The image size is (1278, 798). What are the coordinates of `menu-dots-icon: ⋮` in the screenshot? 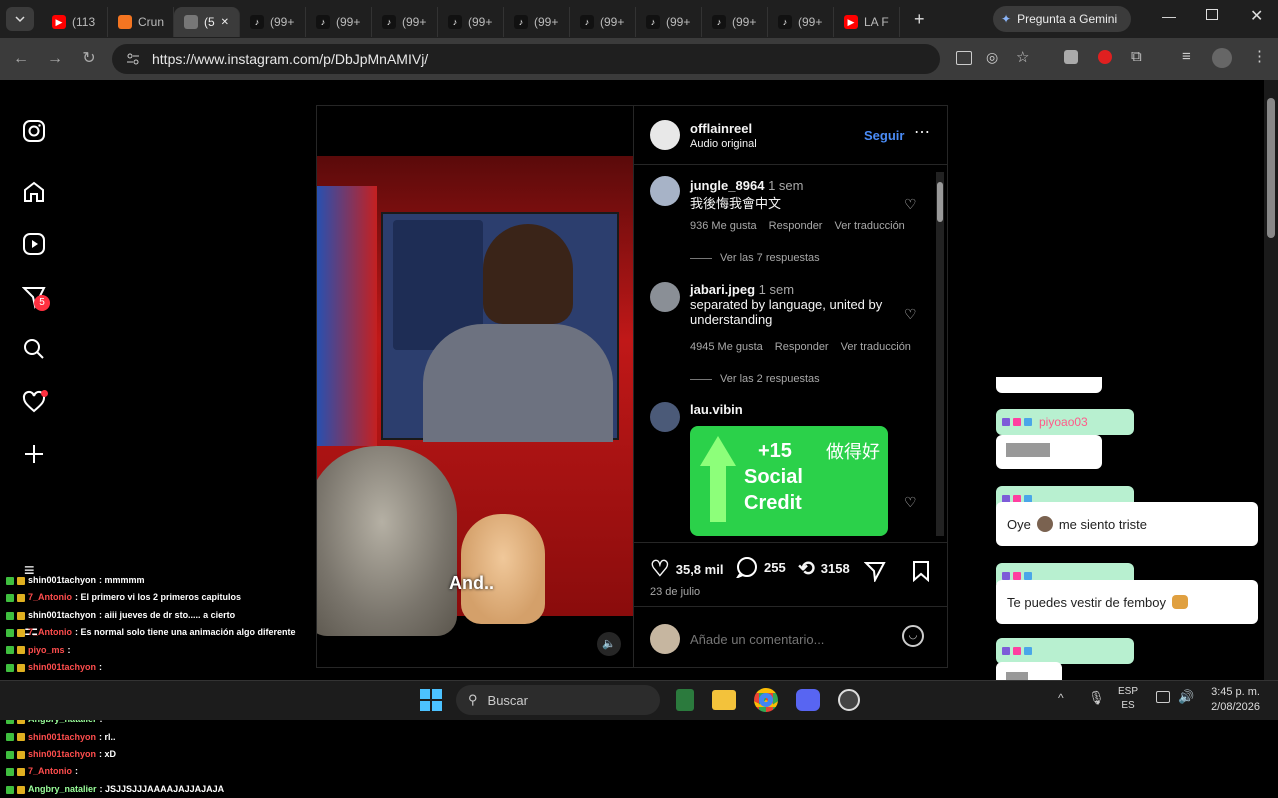 It's located at (1259, 56).